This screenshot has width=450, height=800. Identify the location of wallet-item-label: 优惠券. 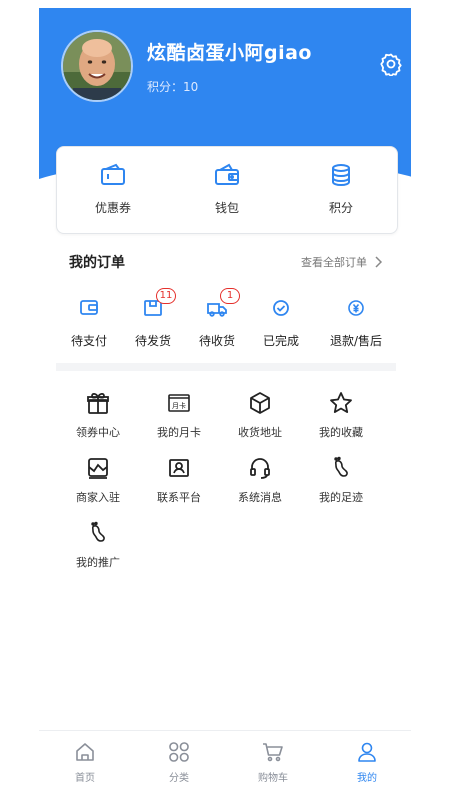
(112, 208).